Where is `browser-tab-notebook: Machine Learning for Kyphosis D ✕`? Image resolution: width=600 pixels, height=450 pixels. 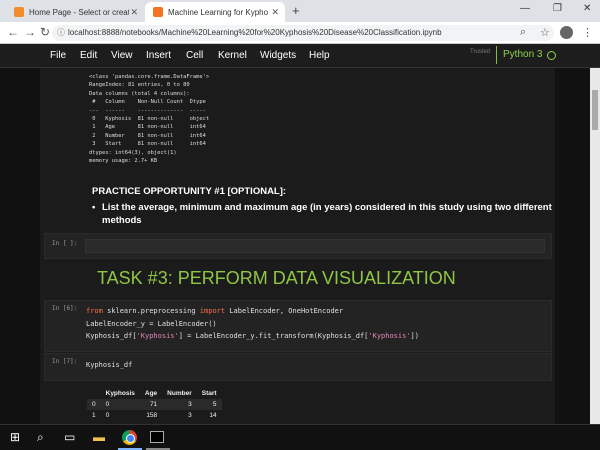
browser-tab-notebook: Machine Learning for Kyphosis D ✕ is located at coordinates (215, 12).